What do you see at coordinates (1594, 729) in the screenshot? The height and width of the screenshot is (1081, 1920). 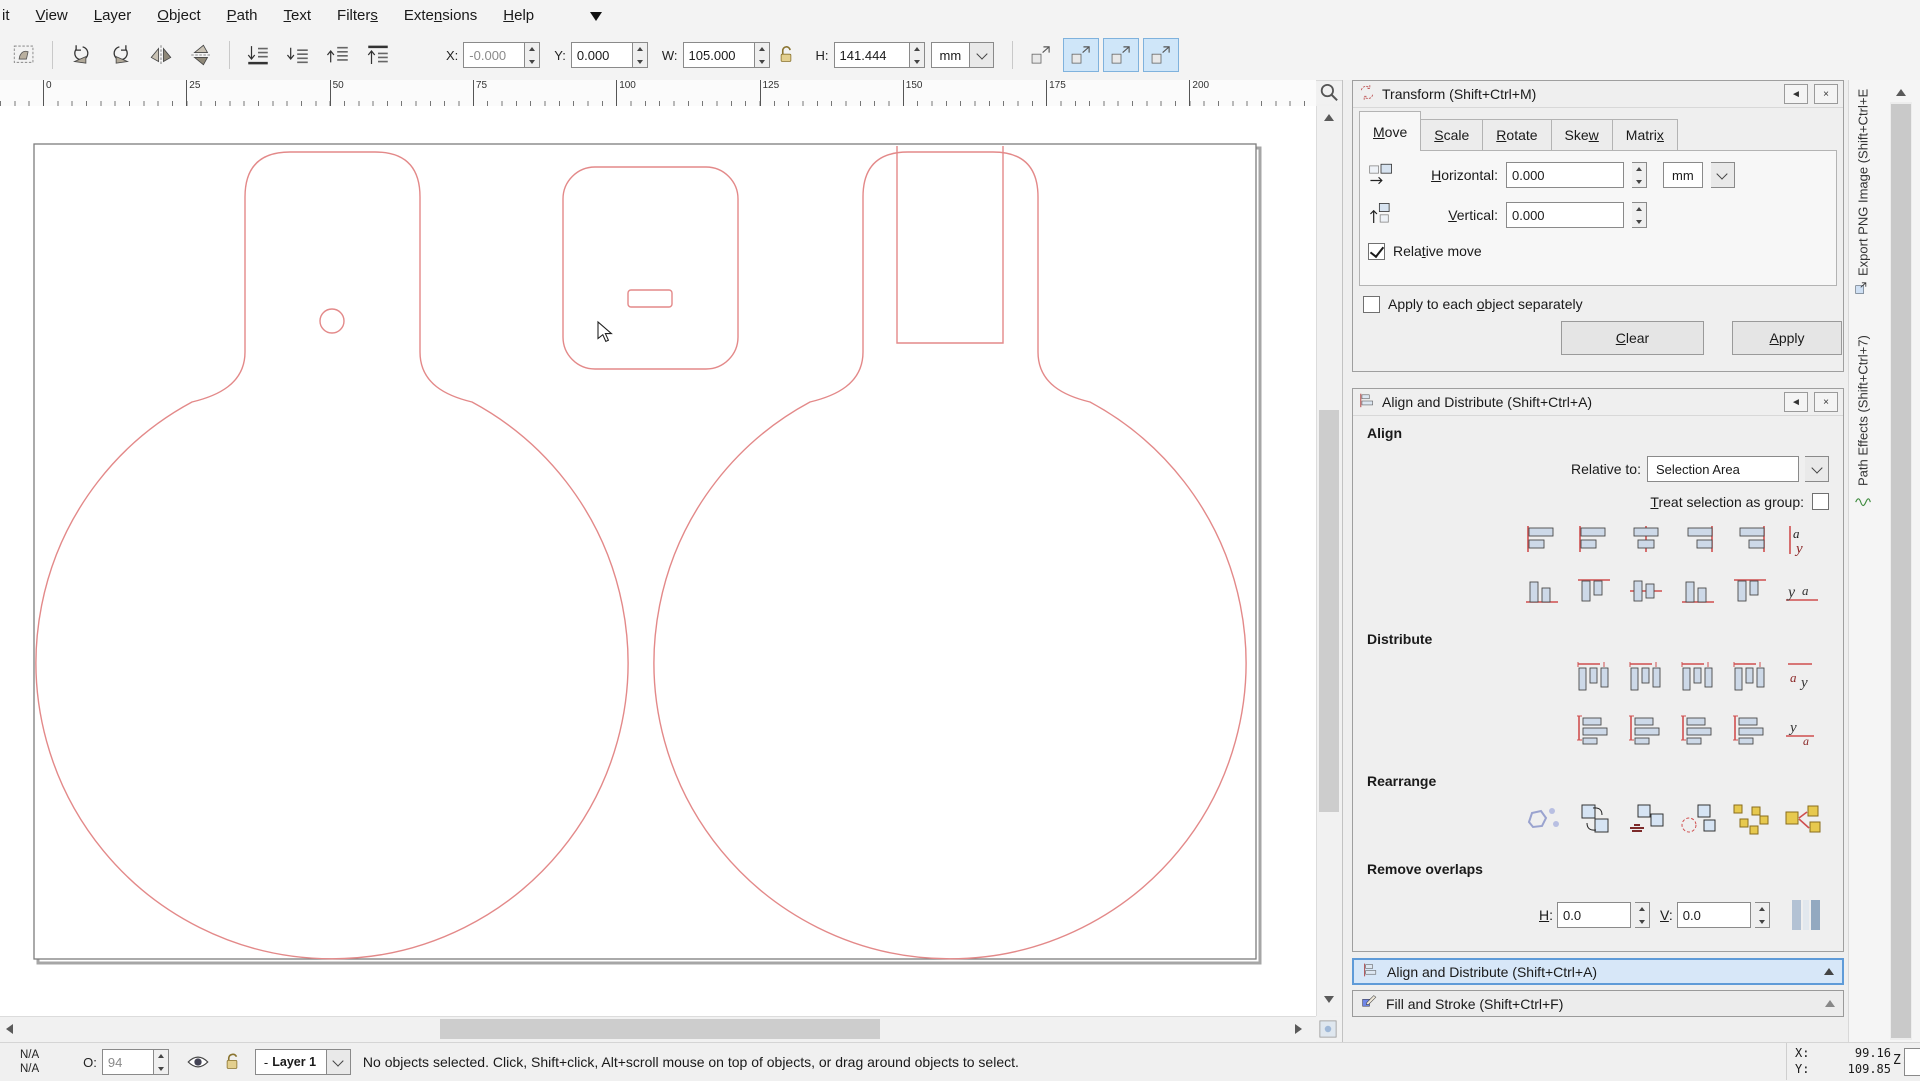 I see `distribute-top-edges-icon` at bounding box center [1594, 729].